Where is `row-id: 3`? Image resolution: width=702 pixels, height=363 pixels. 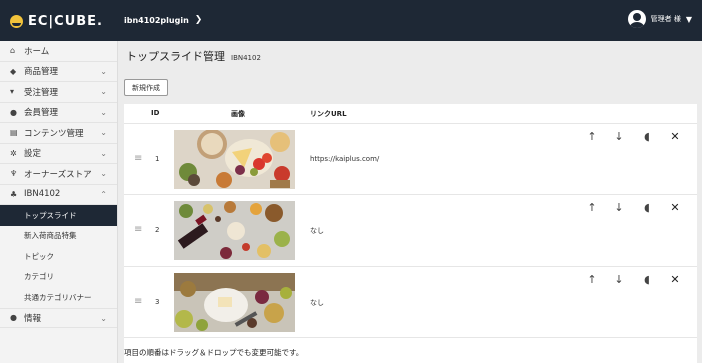
row-id: 3 is located at coordinates (157, 302).